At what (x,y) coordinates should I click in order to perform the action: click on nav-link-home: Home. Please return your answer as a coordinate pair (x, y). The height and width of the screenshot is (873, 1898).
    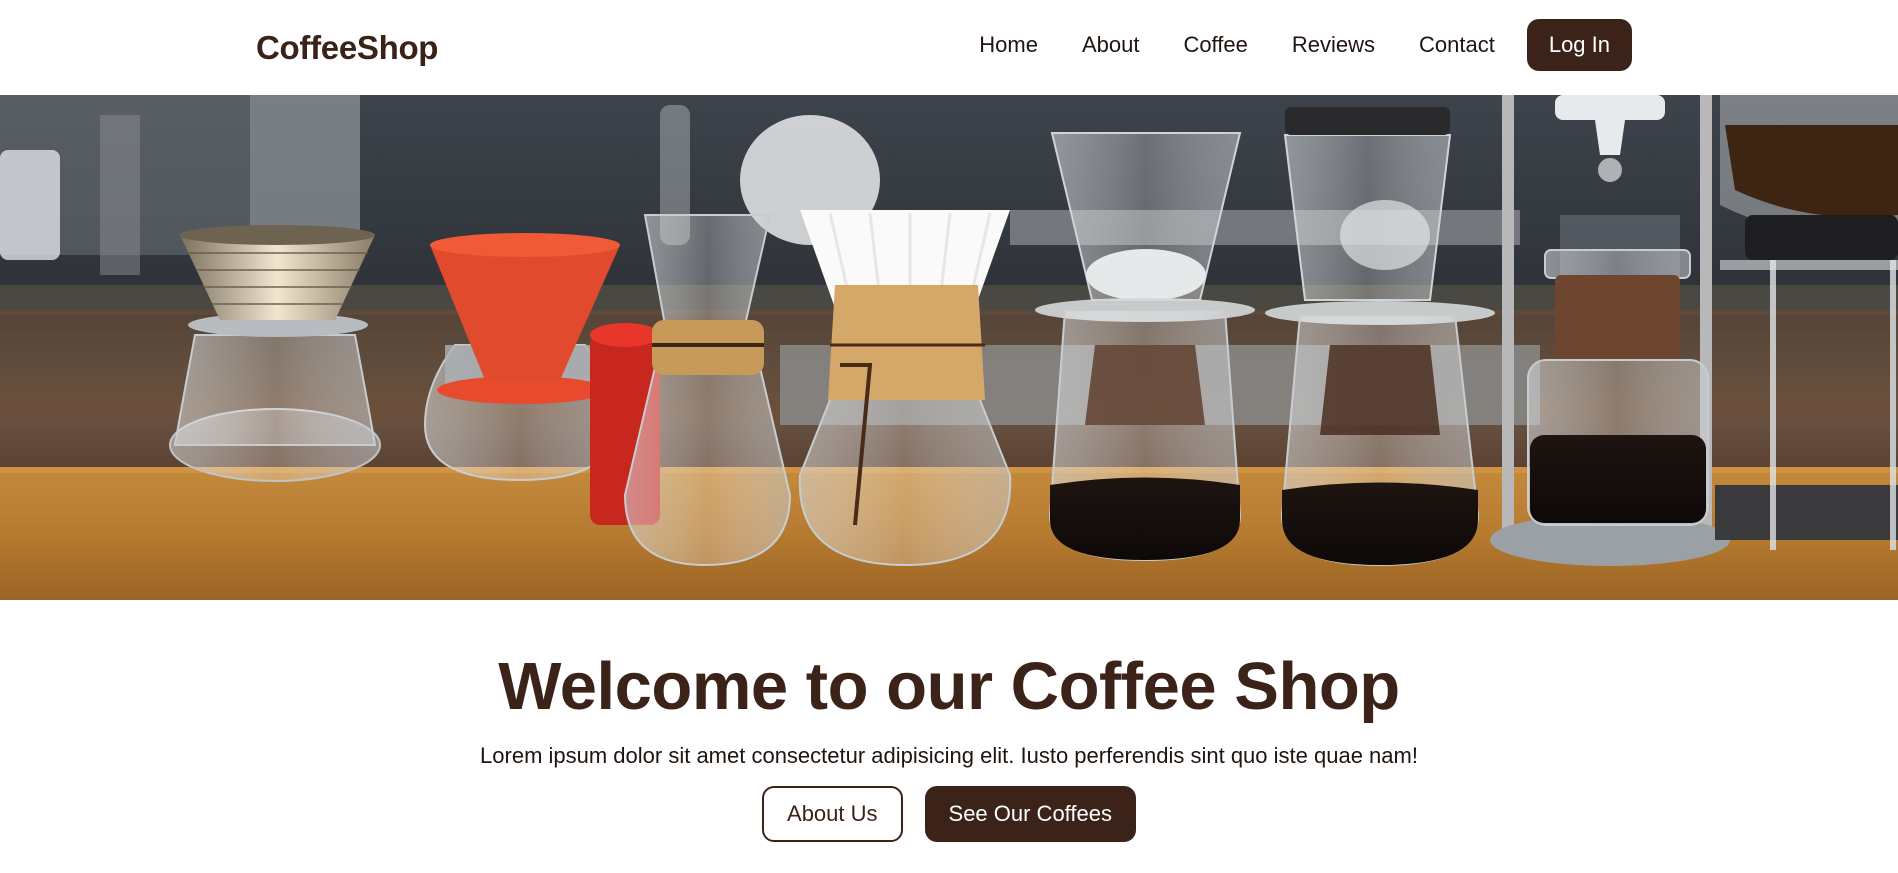
    Looking at the image, I should click on (1008, 45).